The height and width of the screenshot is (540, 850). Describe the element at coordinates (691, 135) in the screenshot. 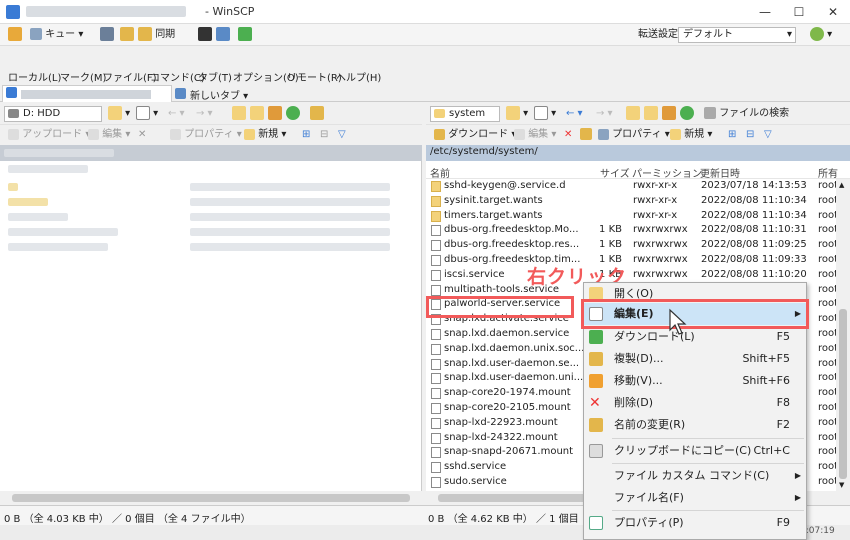

I see `right-new-button: 新規 ▾` at that location.